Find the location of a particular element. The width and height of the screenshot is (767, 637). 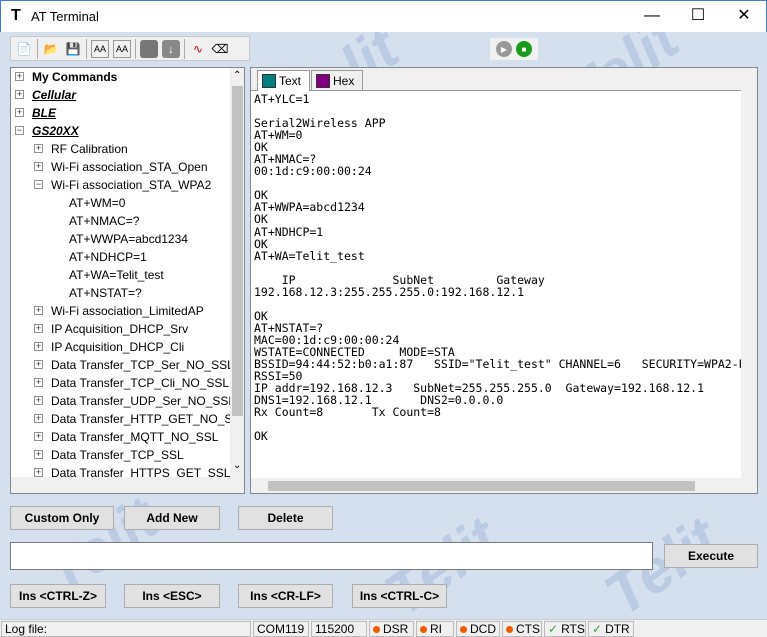

ins-cr-lf-button: Ins <CR-LF> is located at coordinates (285, 596).